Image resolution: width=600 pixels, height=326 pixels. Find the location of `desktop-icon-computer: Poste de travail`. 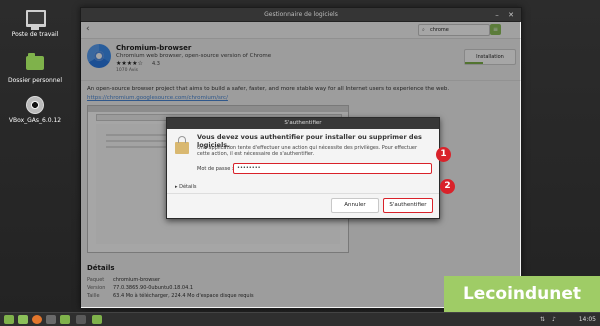

desktop-icon-computer: Poste de travail is located at coordinates (35, 24).